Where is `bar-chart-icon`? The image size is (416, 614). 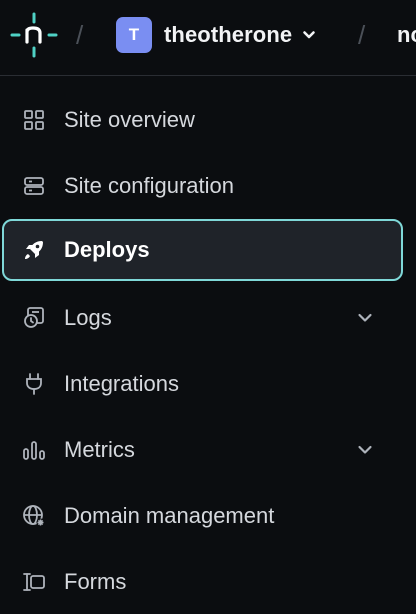 bar-chart-icon is located at coordinates (34, 450).